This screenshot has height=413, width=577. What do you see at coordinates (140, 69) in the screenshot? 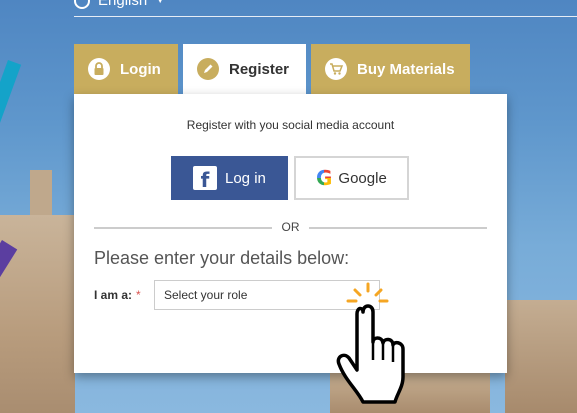
I see `tab-label: Login` at bounding box center [140, 69].